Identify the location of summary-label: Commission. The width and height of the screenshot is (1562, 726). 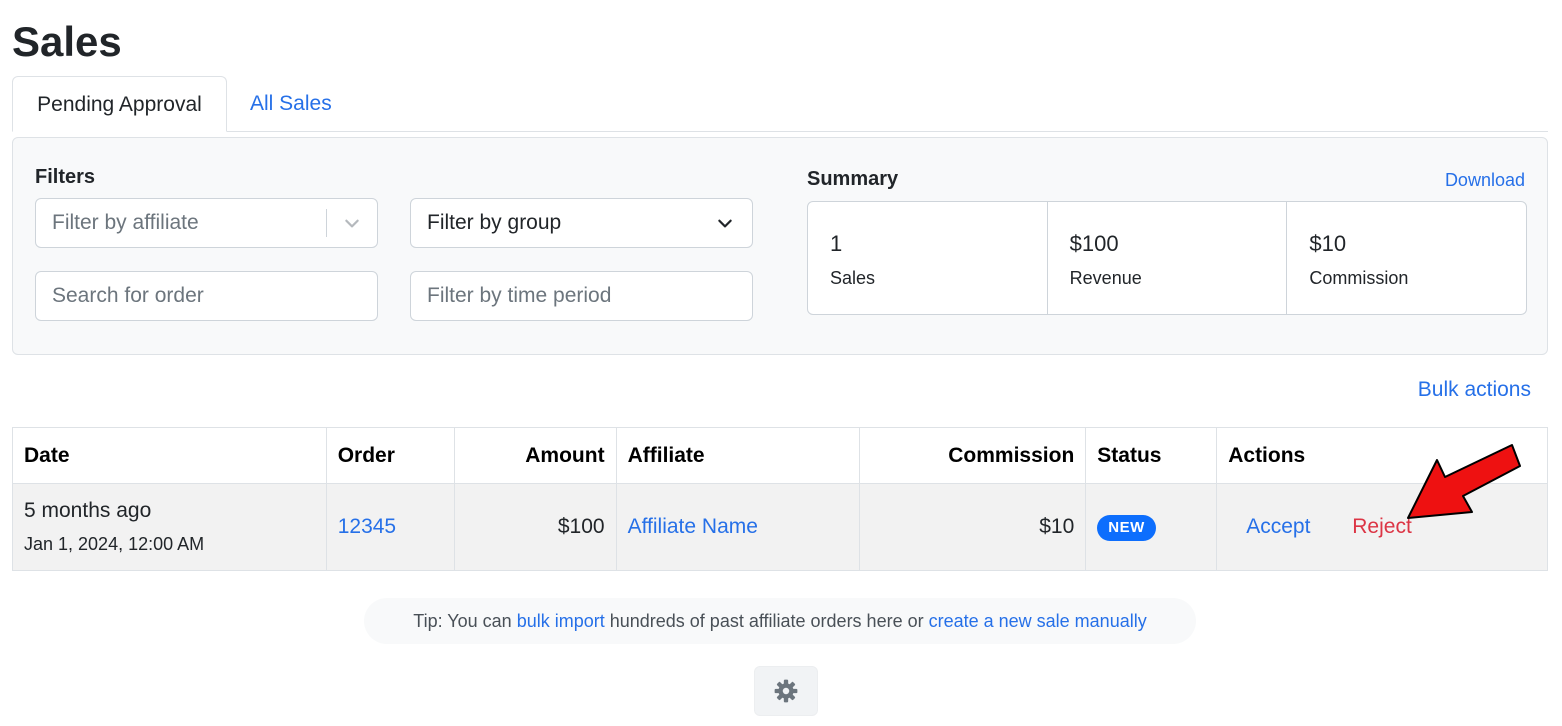
(1359, 278).